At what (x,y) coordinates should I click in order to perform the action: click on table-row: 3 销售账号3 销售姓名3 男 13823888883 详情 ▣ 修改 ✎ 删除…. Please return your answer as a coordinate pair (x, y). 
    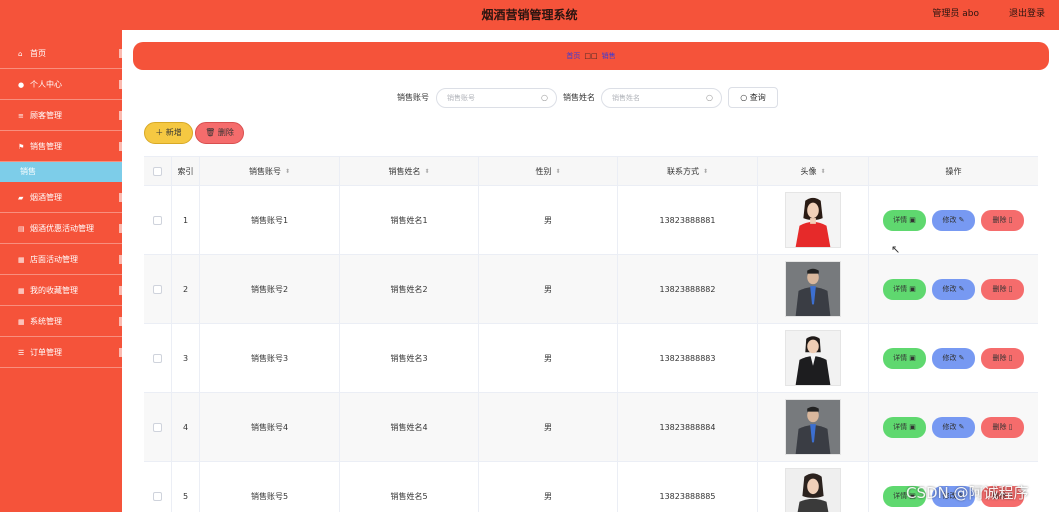
    Looking at the image, I should click on (591, 358).